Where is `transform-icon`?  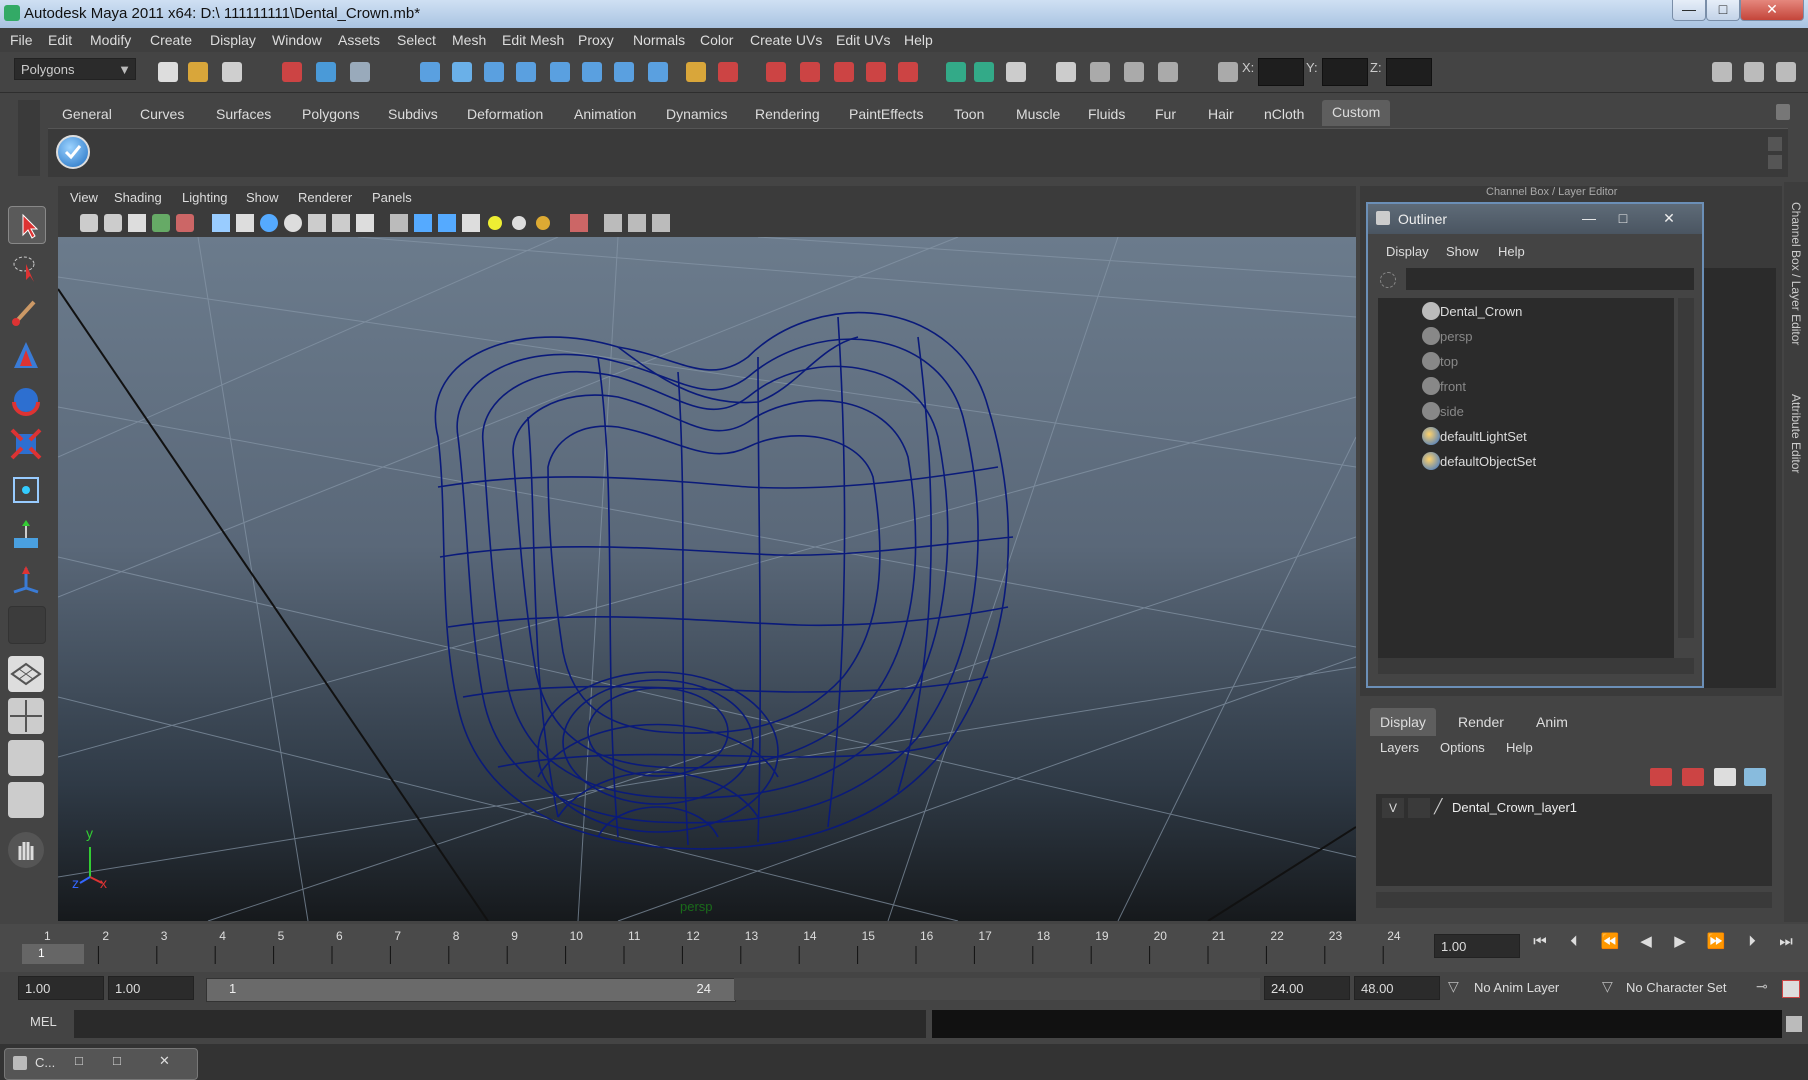
transform-icon is located at coordinates (956, 72).